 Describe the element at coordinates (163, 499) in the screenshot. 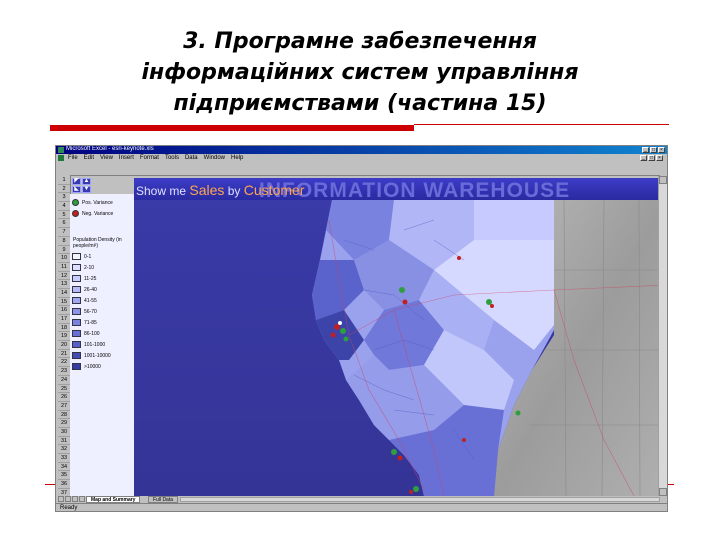

I see `sheet-tab-full-data: Full Data` at that location.